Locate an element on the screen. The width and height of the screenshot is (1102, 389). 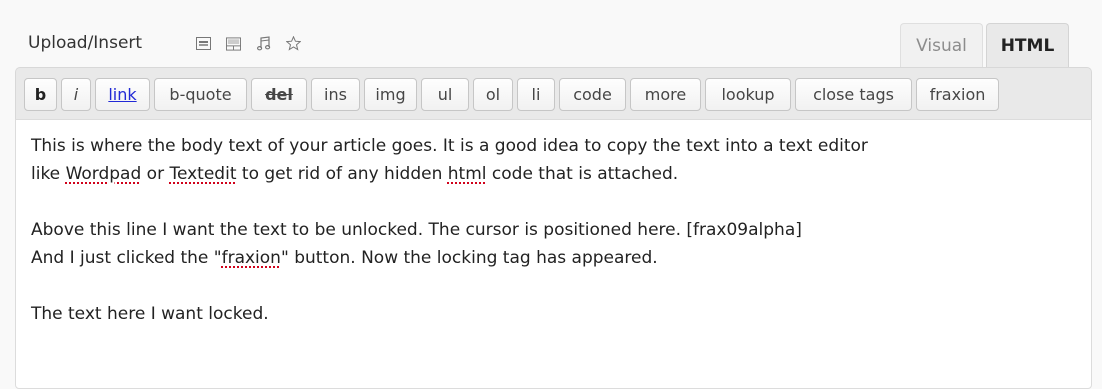
blockquote-button: b-quote is located at coordinates (200, 94).